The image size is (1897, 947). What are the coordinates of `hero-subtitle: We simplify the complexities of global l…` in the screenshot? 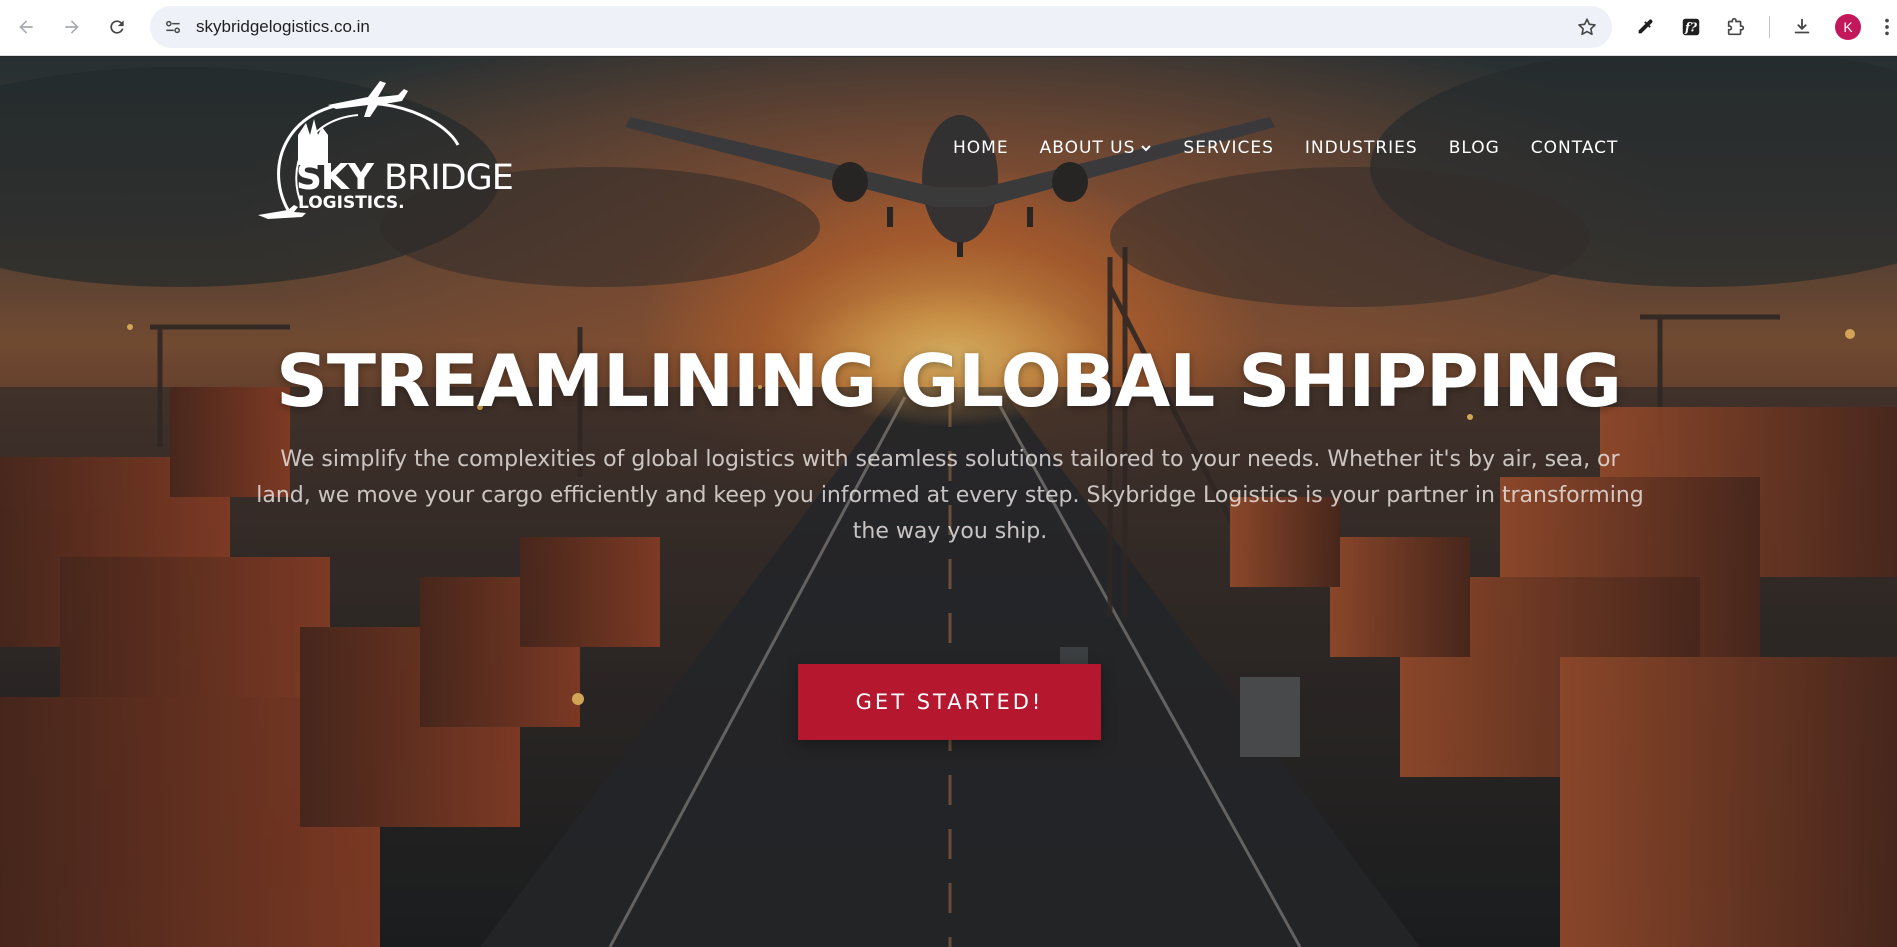 It's located at (950, 495).